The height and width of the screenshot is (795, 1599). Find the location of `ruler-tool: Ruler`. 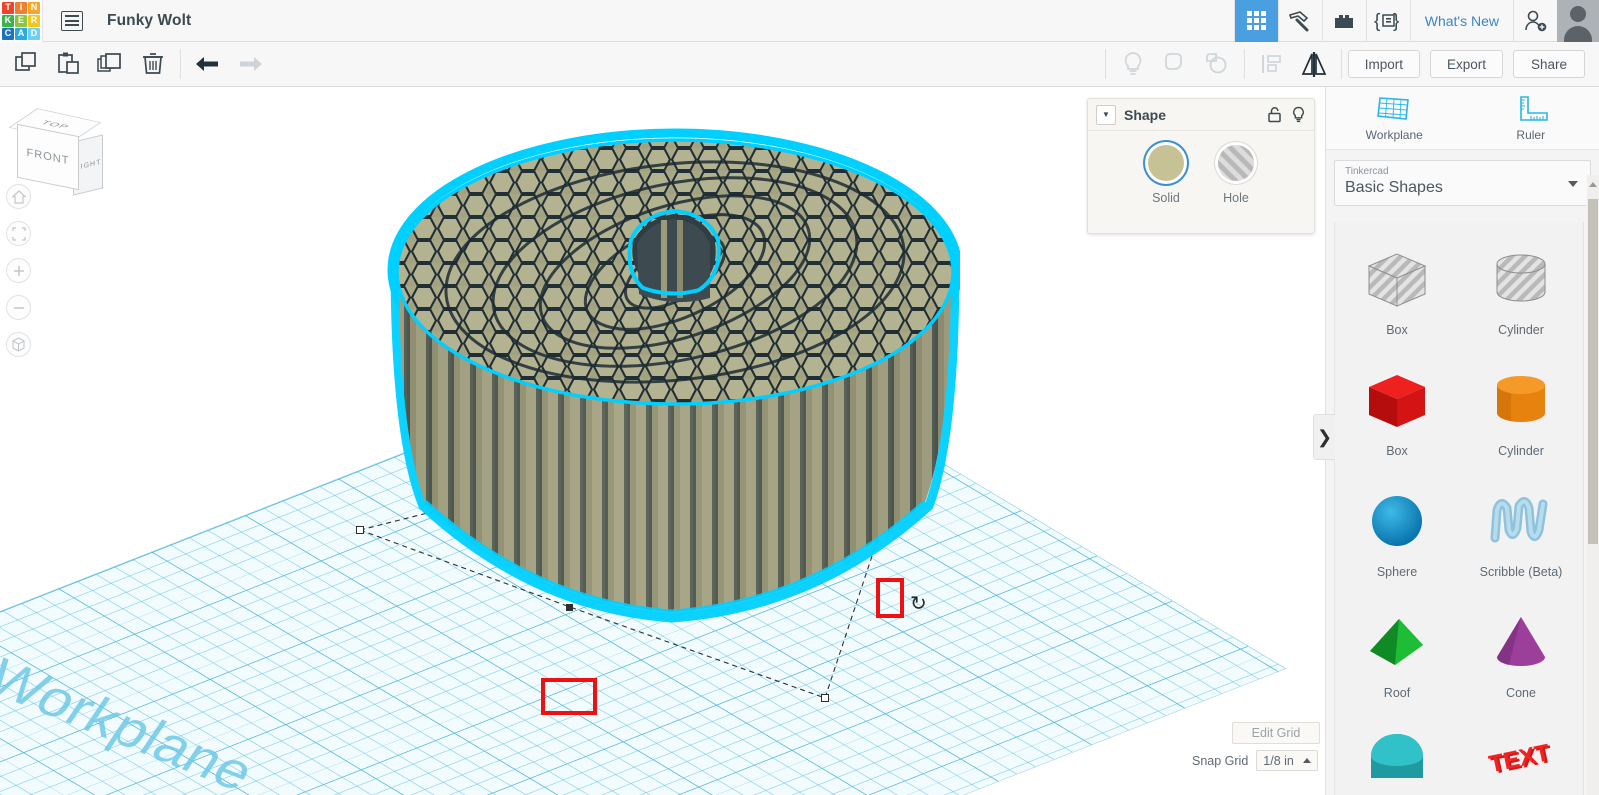

ruler-tool: Ruler is located at coordinates (1531, 118).